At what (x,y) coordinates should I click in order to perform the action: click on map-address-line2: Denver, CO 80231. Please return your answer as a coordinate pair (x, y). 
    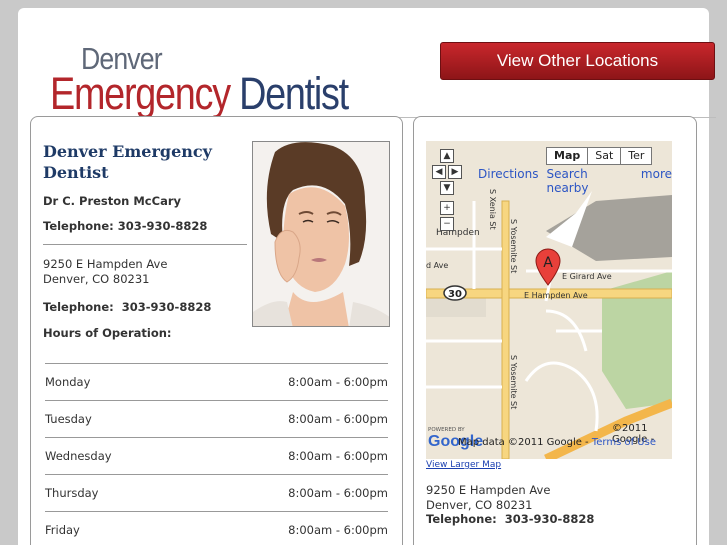
    Looking at the image, I should click on (479, 505).